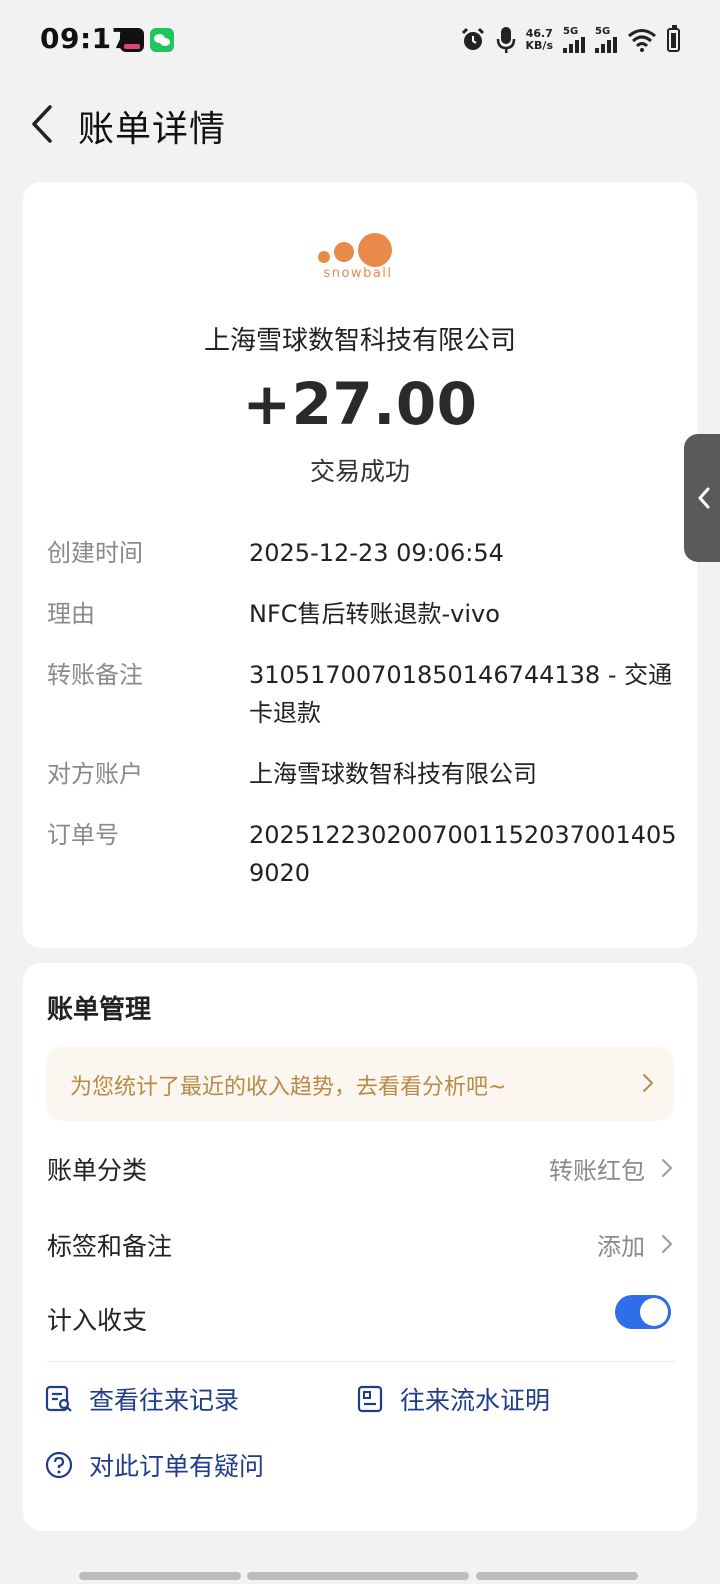 Image resolution: width=720 pixels, height=1584 pixels. What do you see at coordinates (642, 40) in the screenshot?
I see `wifi-icon` at bounding box center [642, 40].